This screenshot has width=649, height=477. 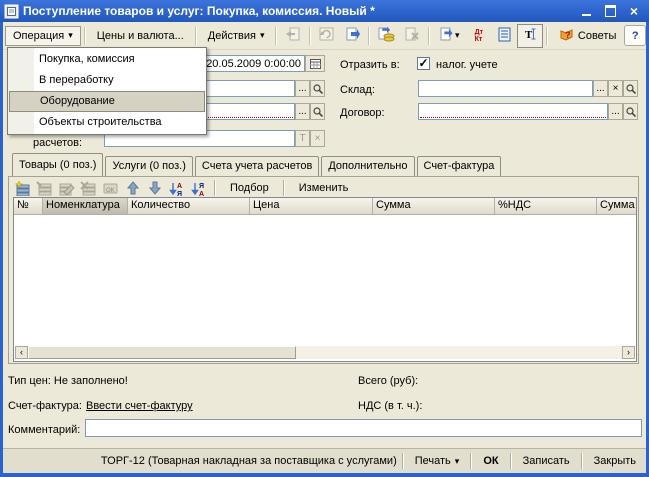 What do you see at coordinates (615, 461) in the screenshot?
I see `close-form-button: Закрыть` at bounding box center [615, 461].